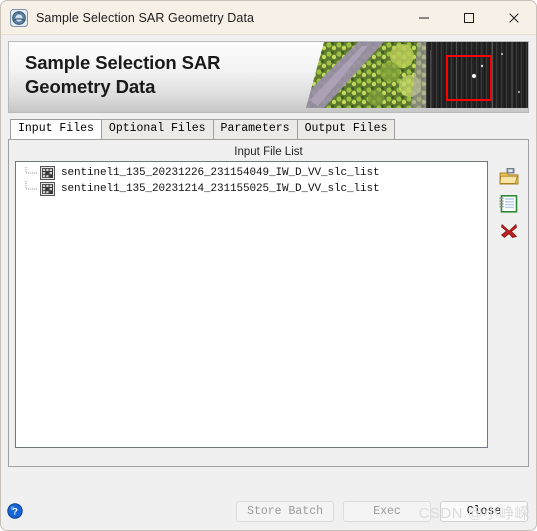 The height and width of the screenshot is (531, 537). I want to click on store-batch-button: Store Batch, so click(285, 511).